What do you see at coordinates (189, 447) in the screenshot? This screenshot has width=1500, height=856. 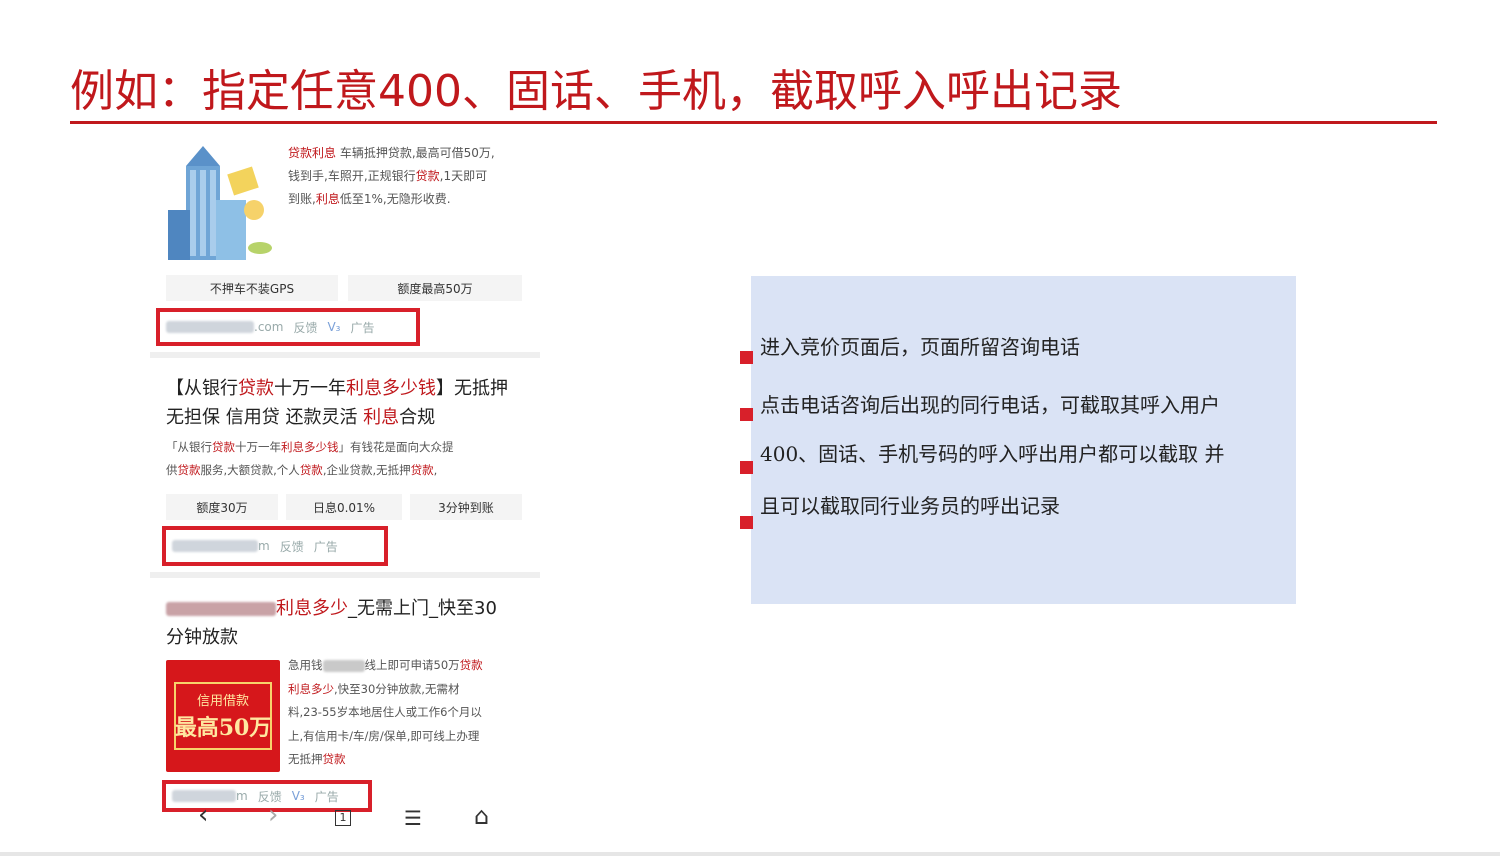 I see `ad2-text: 「从银行` at bounding box center [189, 447].